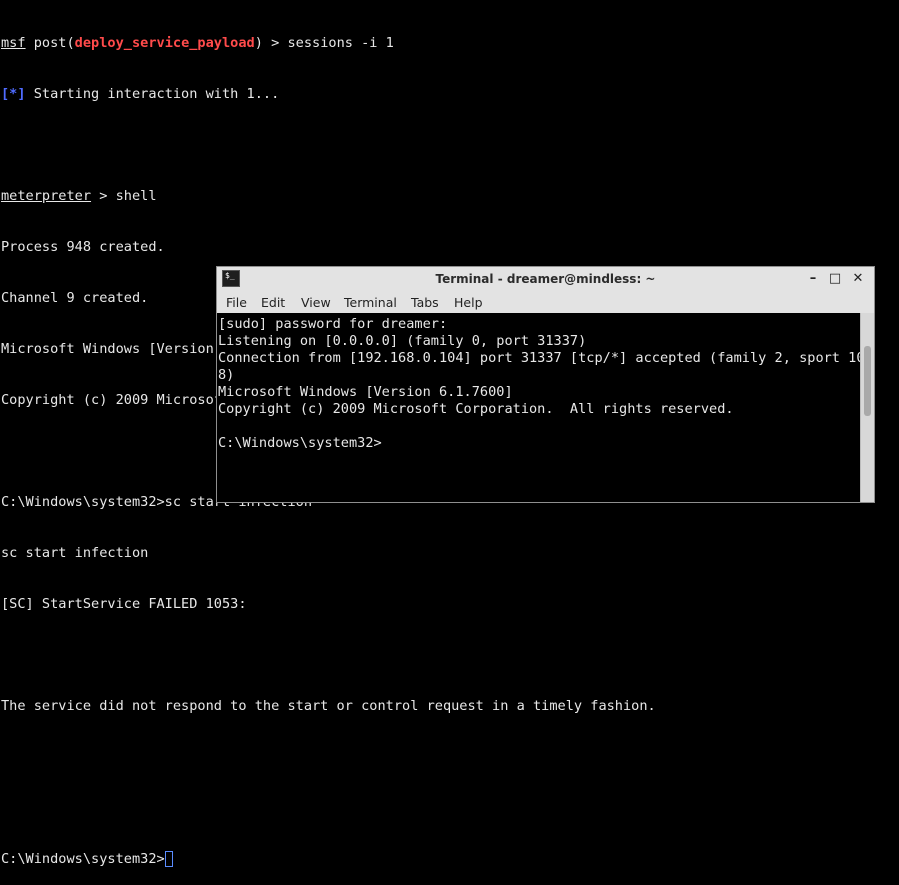 The width and height of the screenshot is (899, 885). What do you see at coordinates (13, 43) in the screenshot?
I see `msf-prompt: msf` at bounding box center [13, 43].